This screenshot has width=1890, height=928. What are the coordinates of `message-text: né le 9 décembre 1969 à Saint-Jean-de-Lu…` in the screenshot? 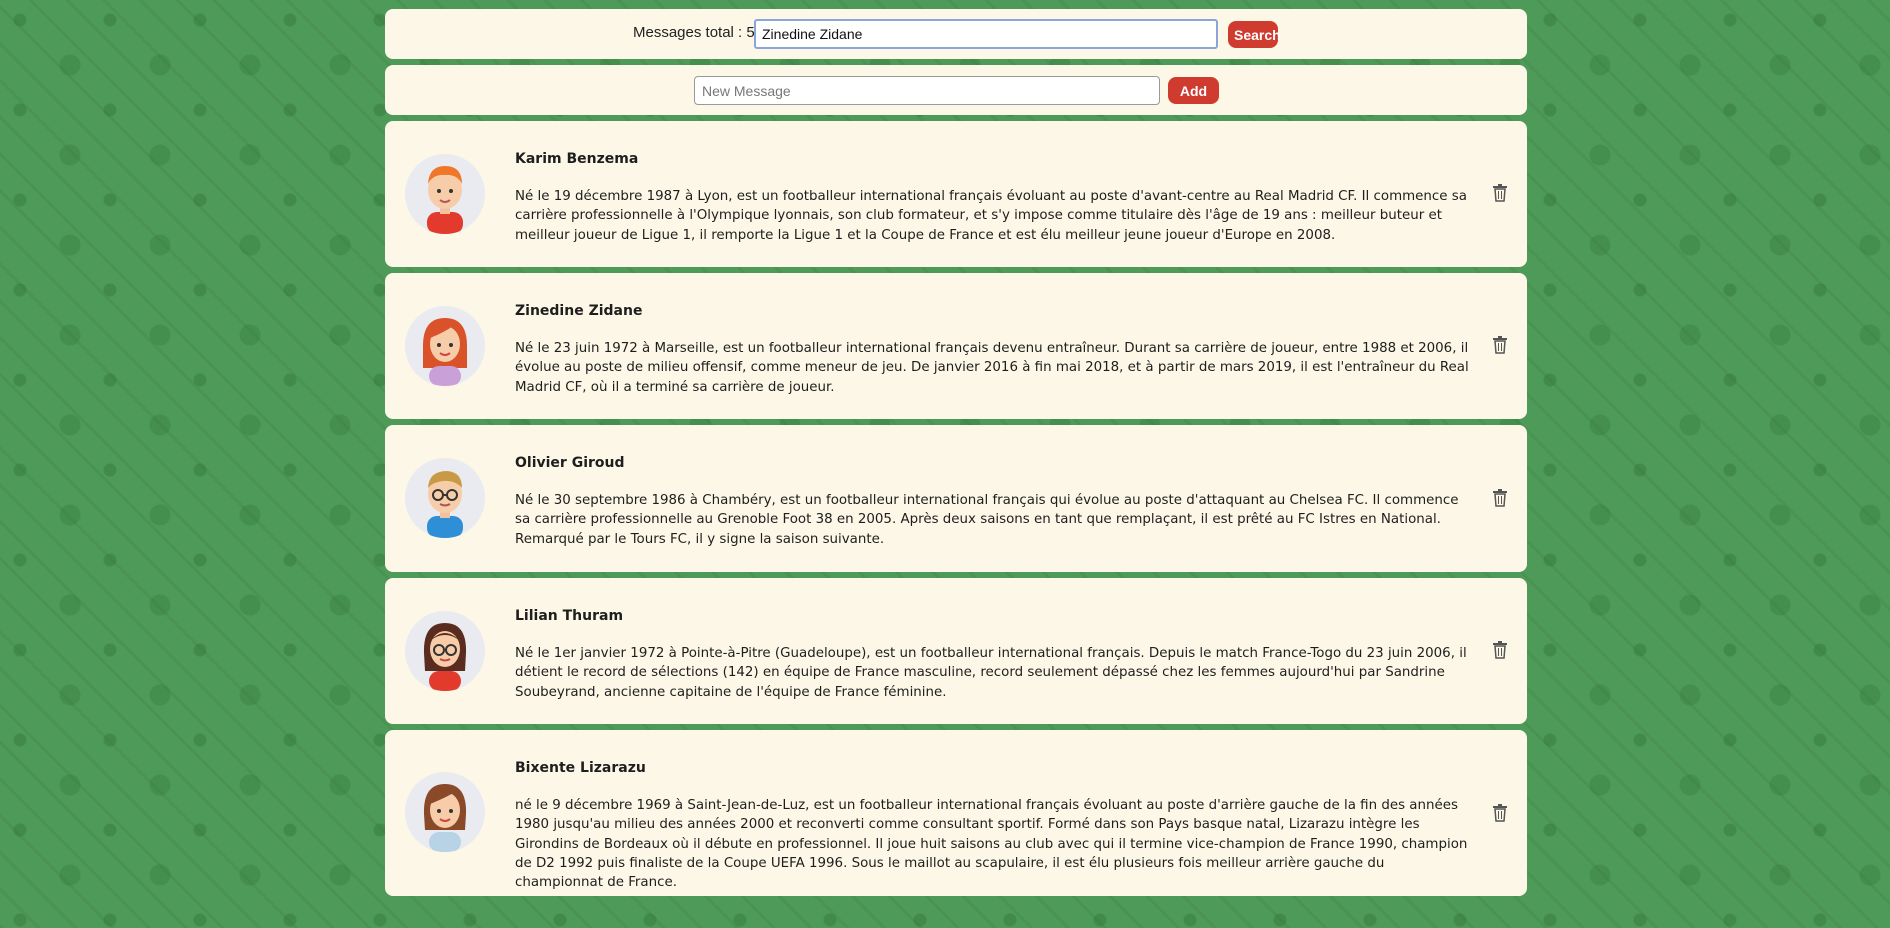 It's located at (991, 844).